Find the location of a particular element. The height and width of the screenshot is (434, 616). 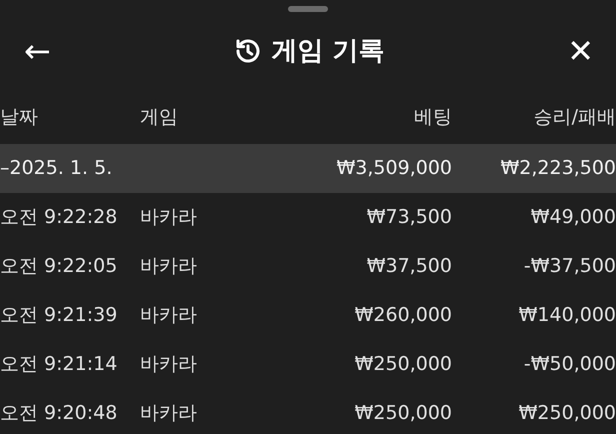

result-cell-text: ₩49,000 is located at coordinates (573, 217).